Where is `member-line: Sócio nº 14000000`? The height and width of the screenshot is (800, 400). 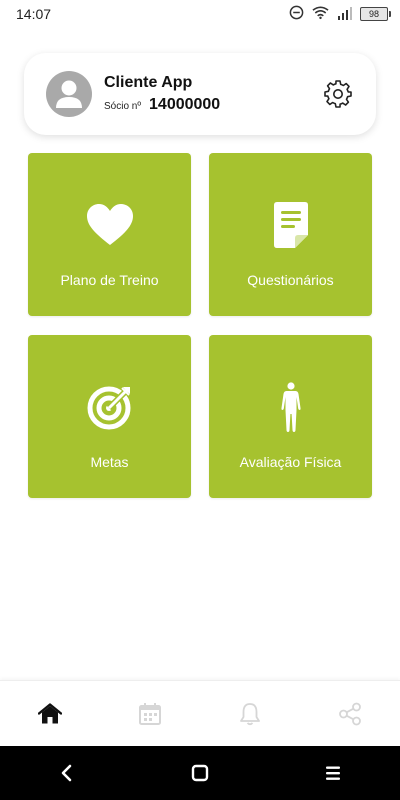
member-line: Sócio nº 14000000 is located at coordinates (213, 105).